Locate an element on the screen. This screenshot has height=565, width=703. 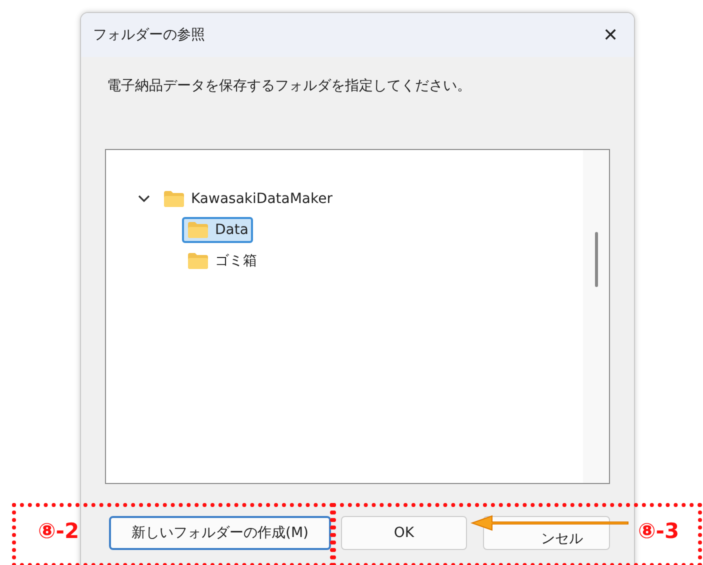
window-title: フォルダーの参照 is located at coordinates (149, 35).